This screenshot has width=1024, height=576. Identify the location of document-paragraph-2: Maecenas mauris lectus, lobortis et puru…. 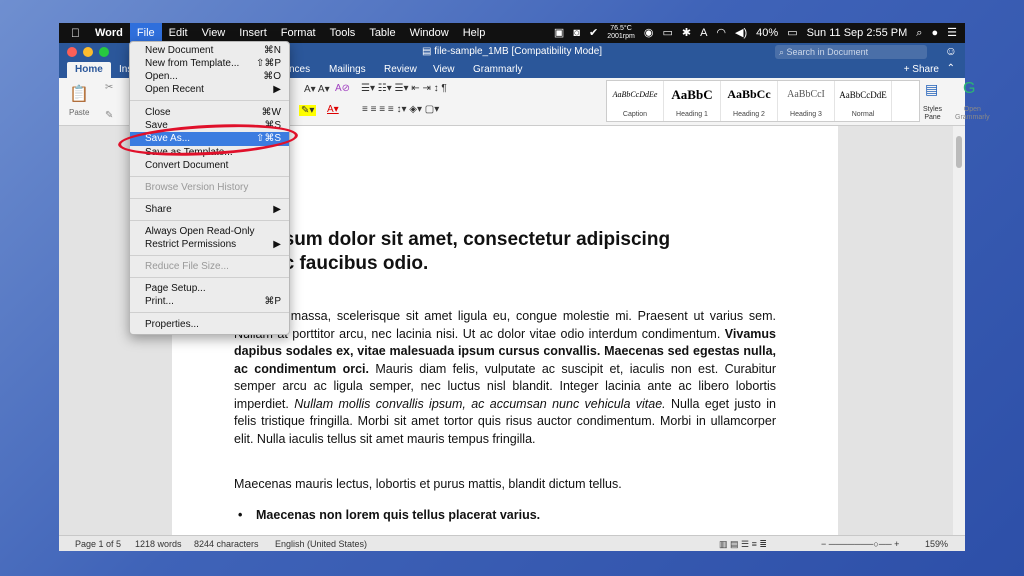
(505, 485).